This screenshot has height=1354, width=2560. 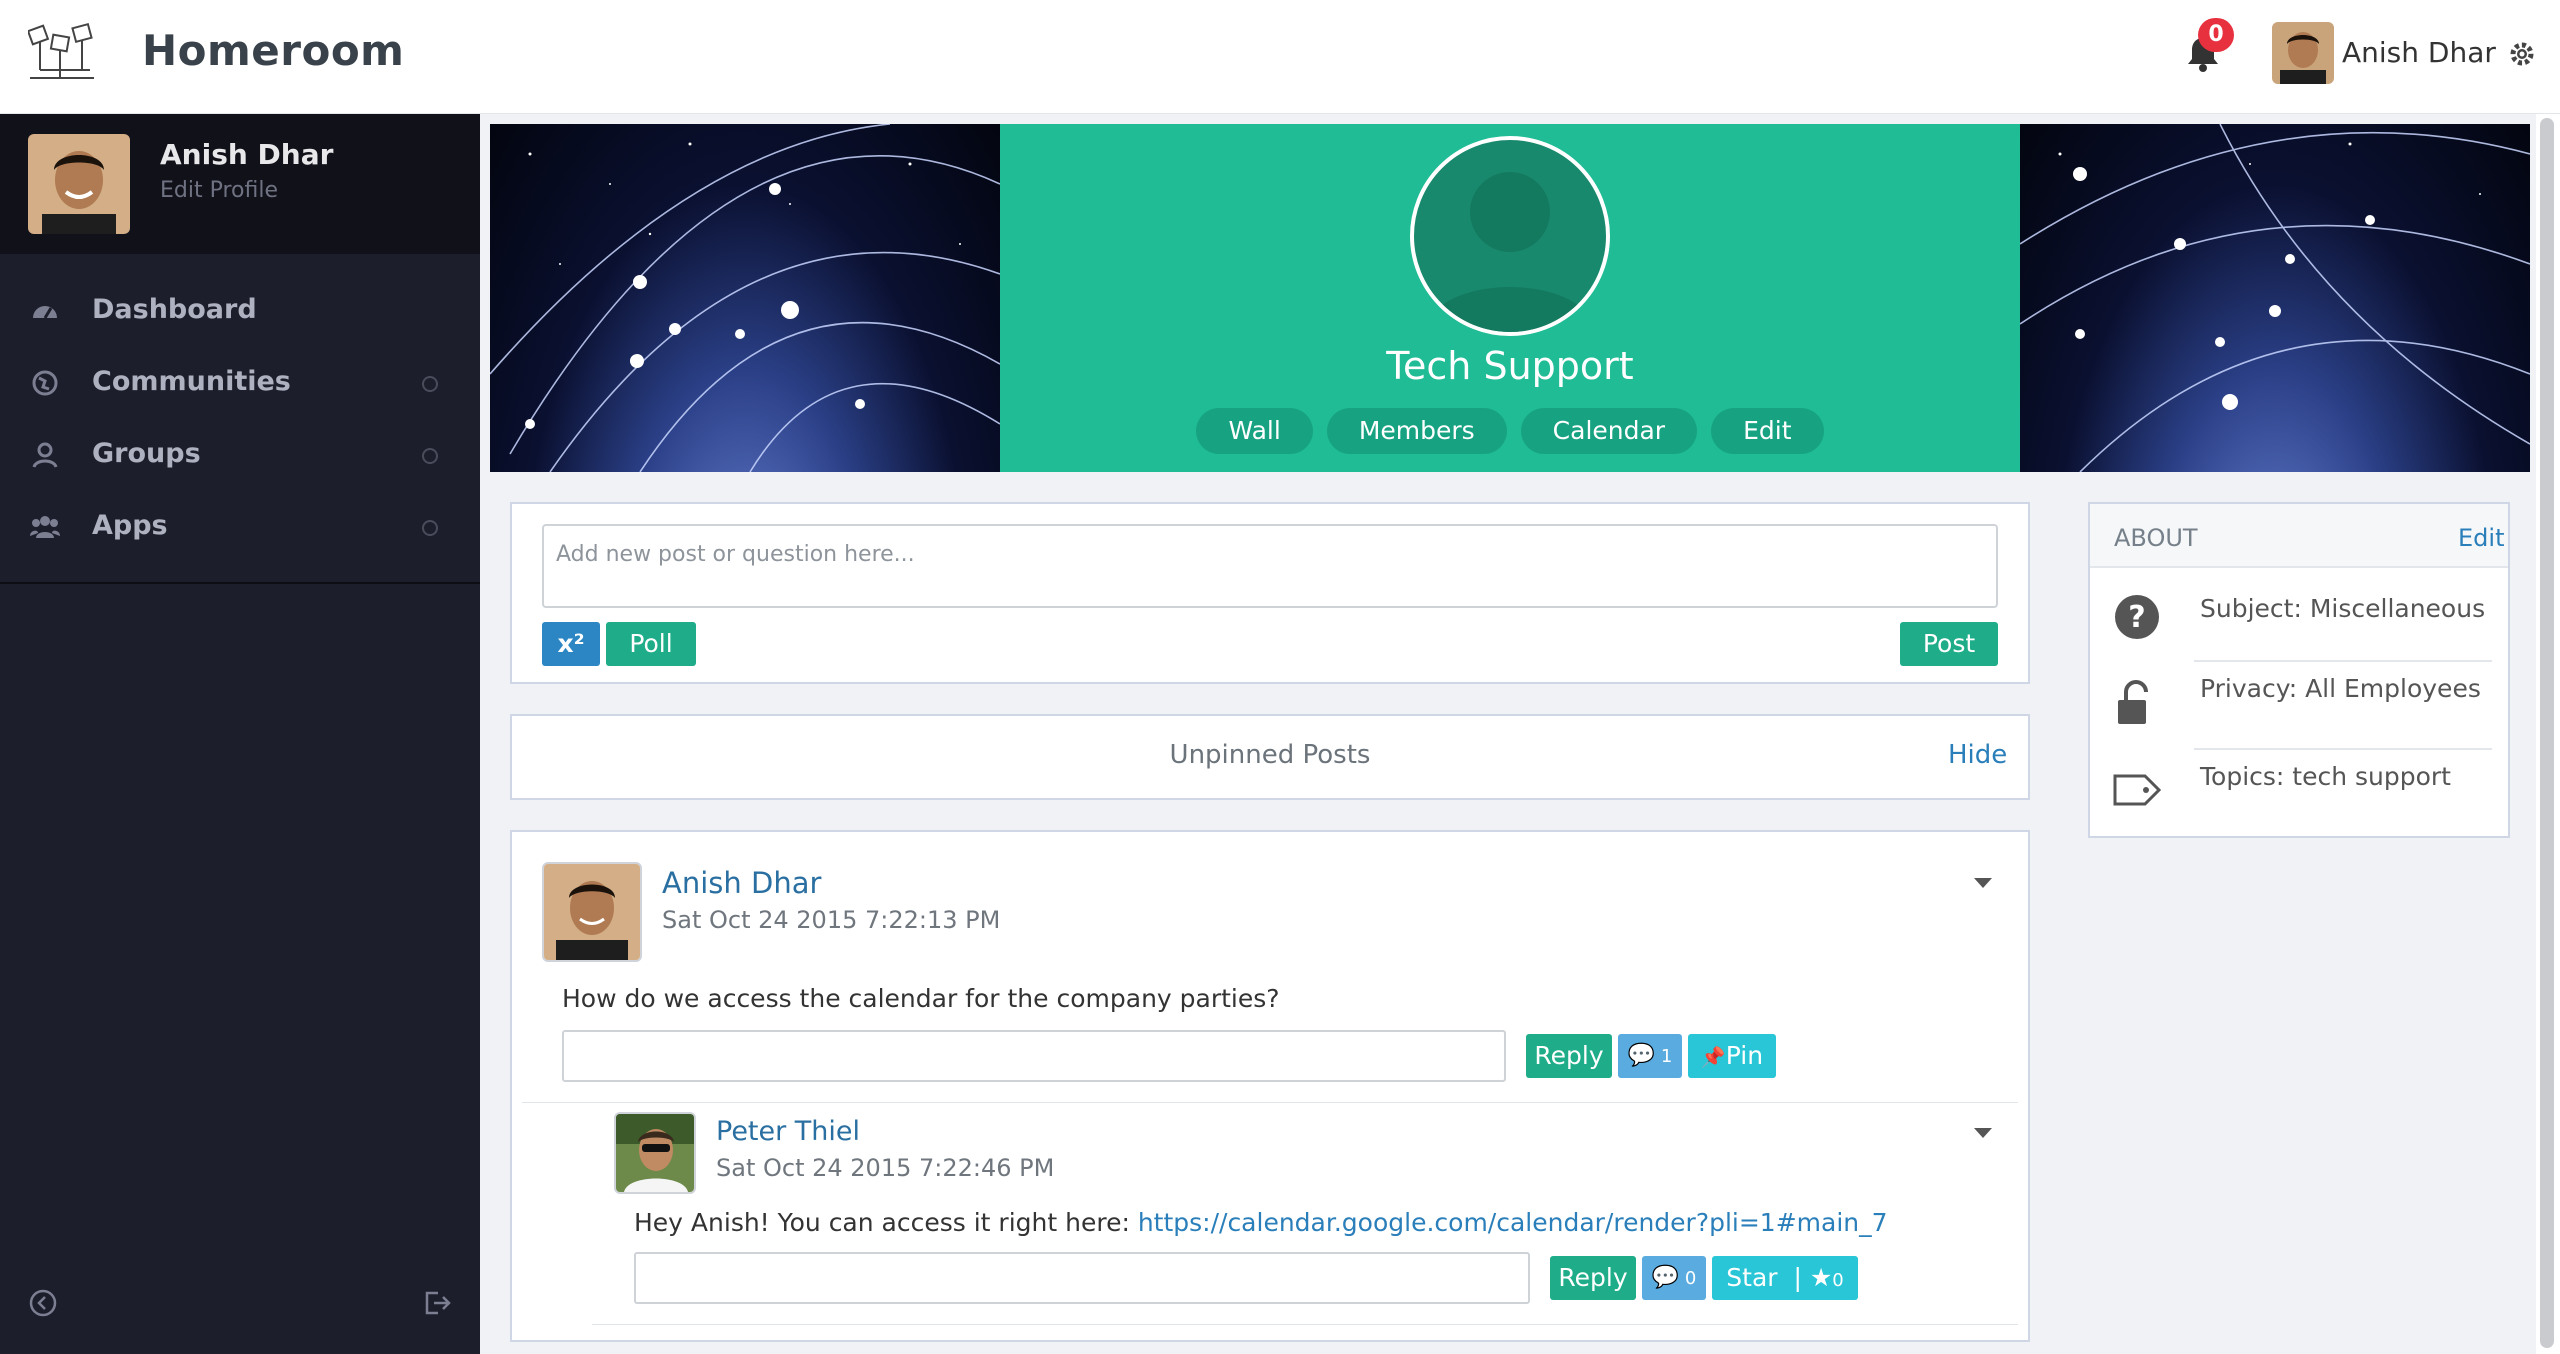 What do you see at coordinates (437, 1303) in the screenshot?
I see `logout-icon` at bounding box center [437, 1303].